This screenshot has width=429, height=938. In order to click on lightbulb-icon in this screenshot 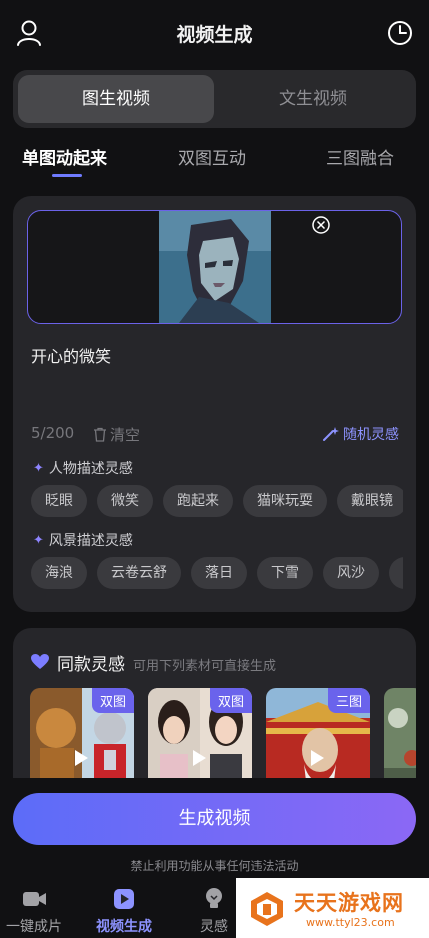, I will do `click(214, 898)`.